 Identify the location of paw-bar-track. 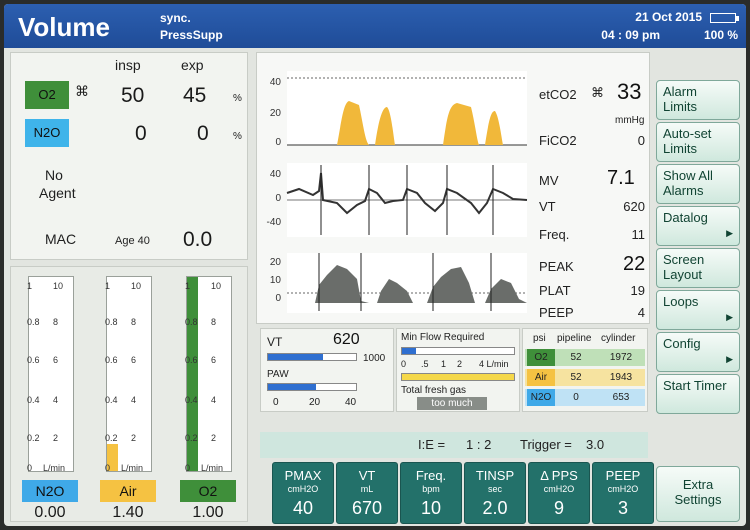
(312, 387).